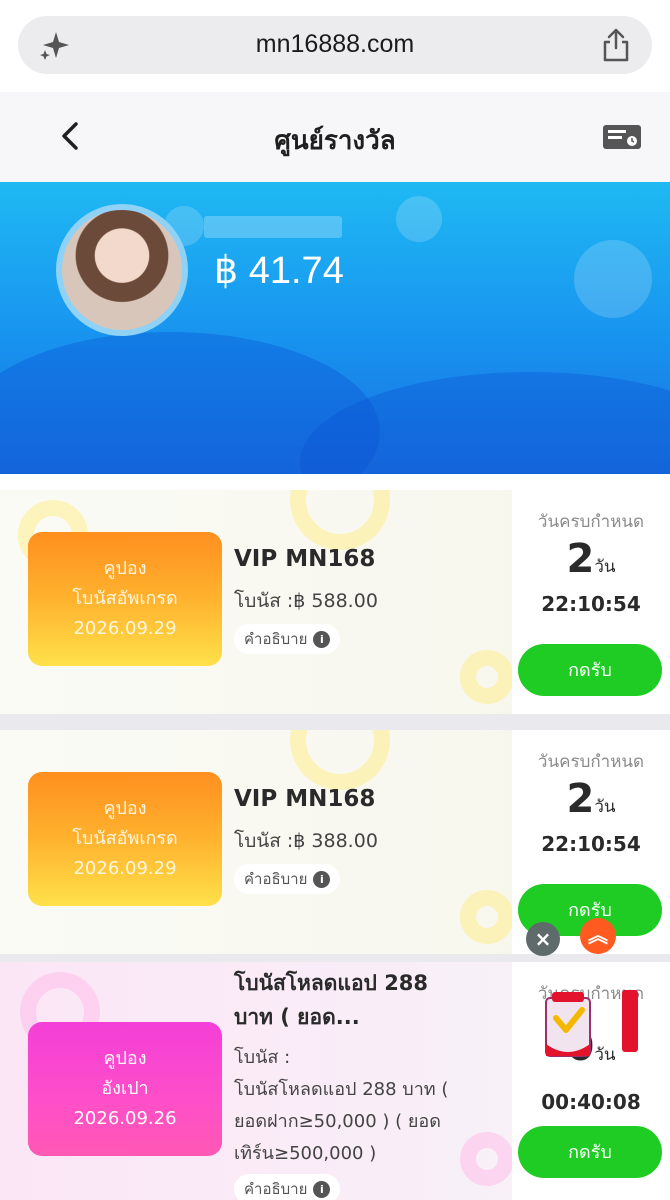 This screenshot has height=1200, width=670. I want to click on share-icon, so click(616, 45).